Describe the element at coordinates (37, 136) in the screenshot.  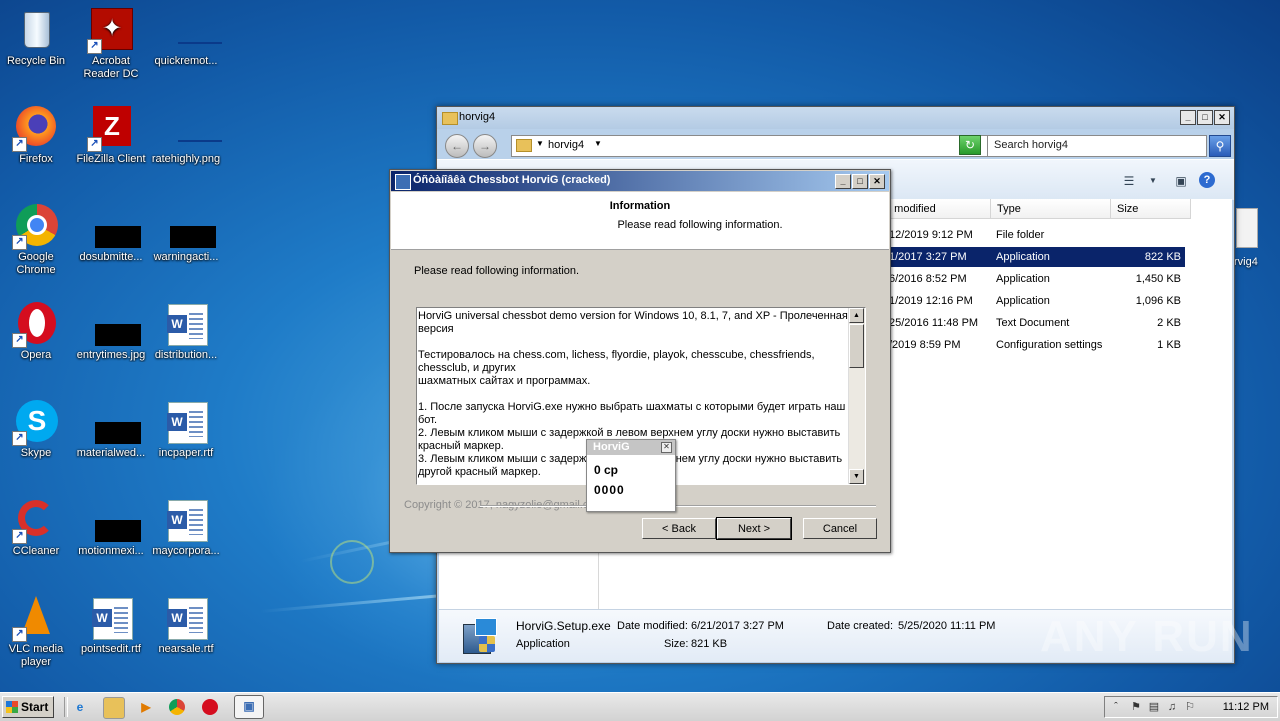
I see `desktop-icon-firefox: ↗ Firefox` at that location.